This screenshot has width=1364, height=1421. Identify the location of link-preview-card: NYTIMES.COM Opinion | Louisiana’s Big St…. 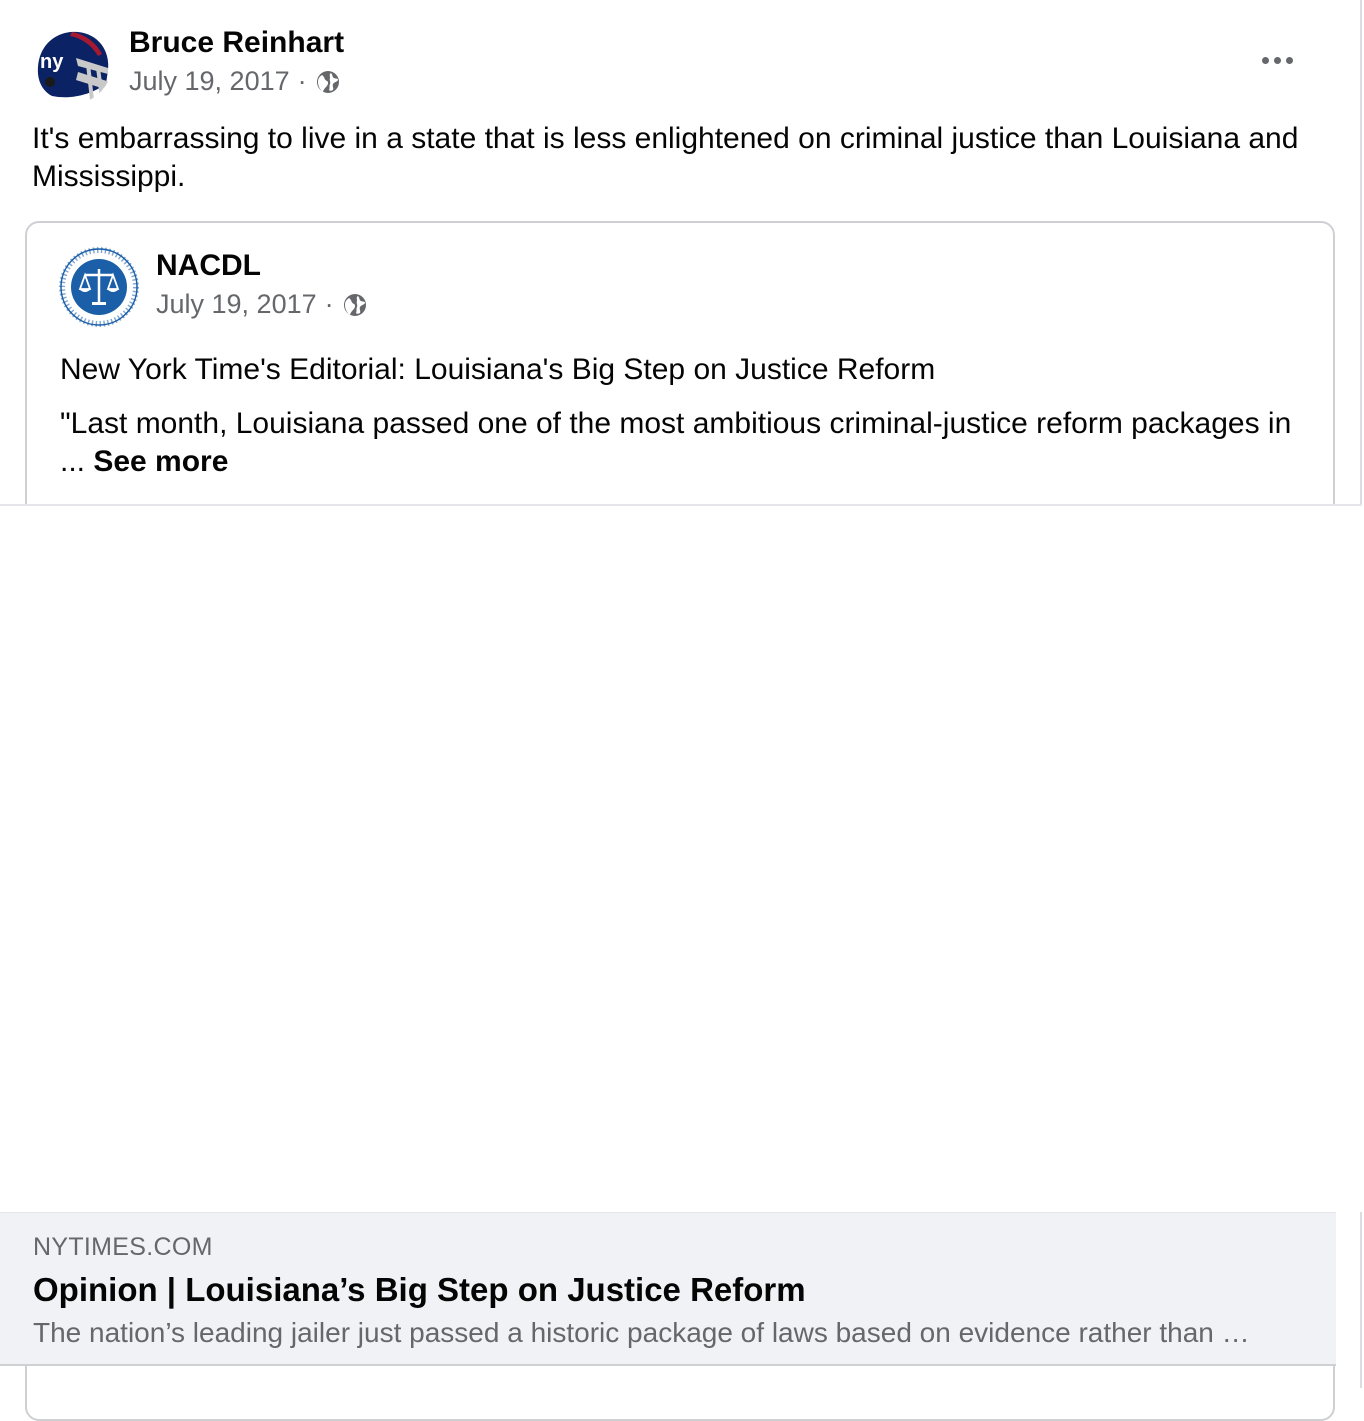
(668, 1289).